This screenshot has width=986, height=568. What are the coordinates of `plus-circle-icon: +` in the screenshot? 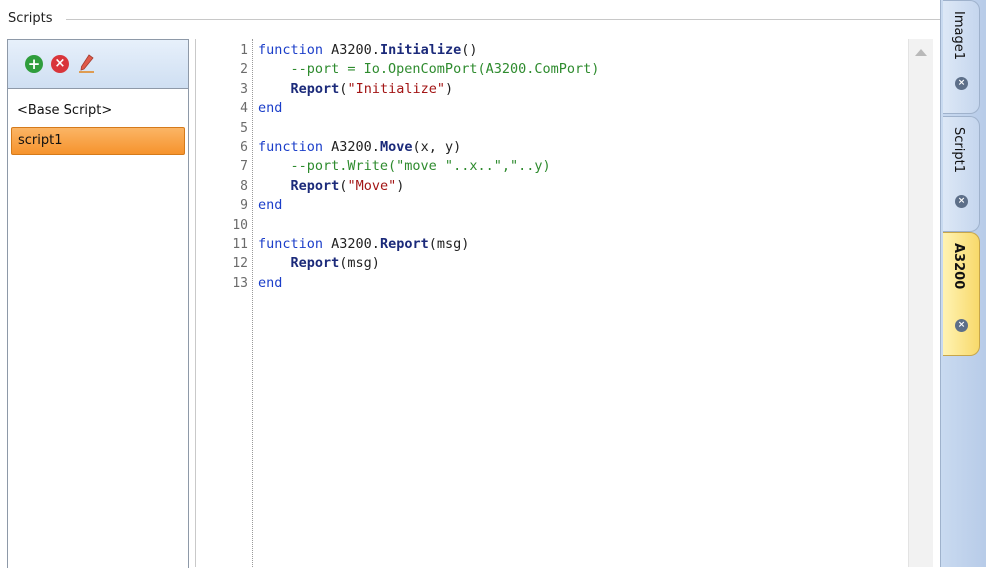 It's located at (34, 64).